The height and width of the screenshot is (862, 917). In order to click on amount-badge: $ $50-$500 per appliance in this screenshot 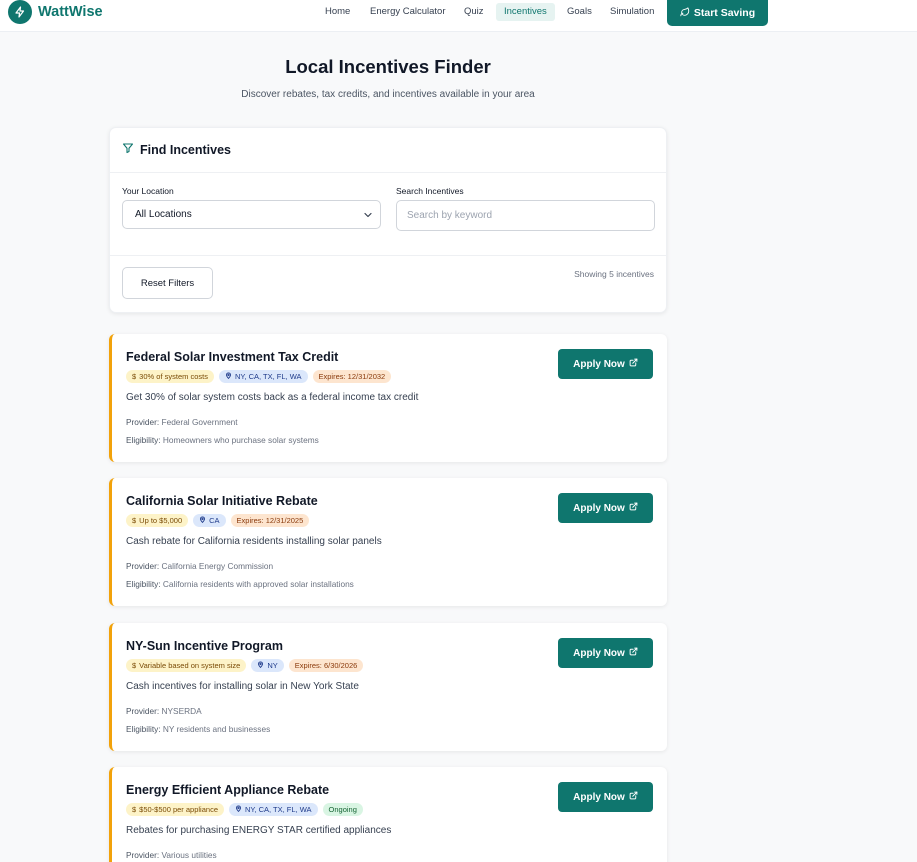, I will do `click(175, 809)`.